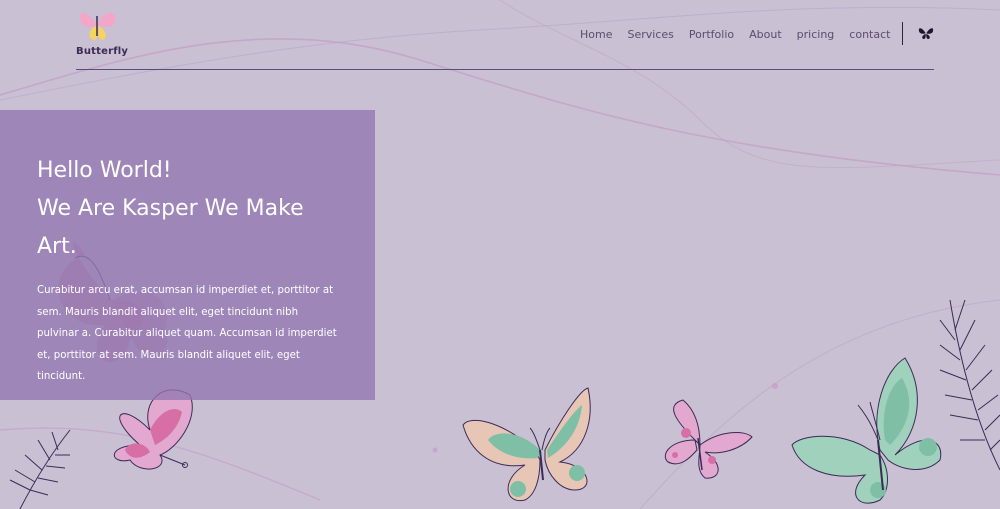 This screenshot has width=1000, height=509. Describe the element at coordinates (104, 170) in the screenshot. I see `hero-title-line: Hello World!` at that location.